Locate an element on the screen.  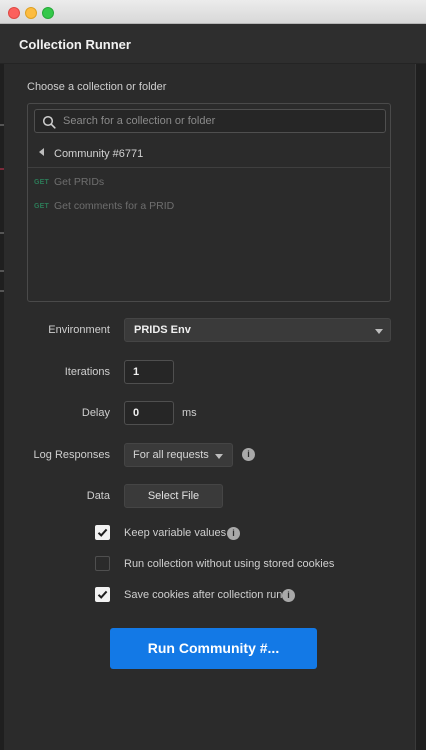
keep-variable-values-label: Keep variable values is located at coordinates (175, 533).